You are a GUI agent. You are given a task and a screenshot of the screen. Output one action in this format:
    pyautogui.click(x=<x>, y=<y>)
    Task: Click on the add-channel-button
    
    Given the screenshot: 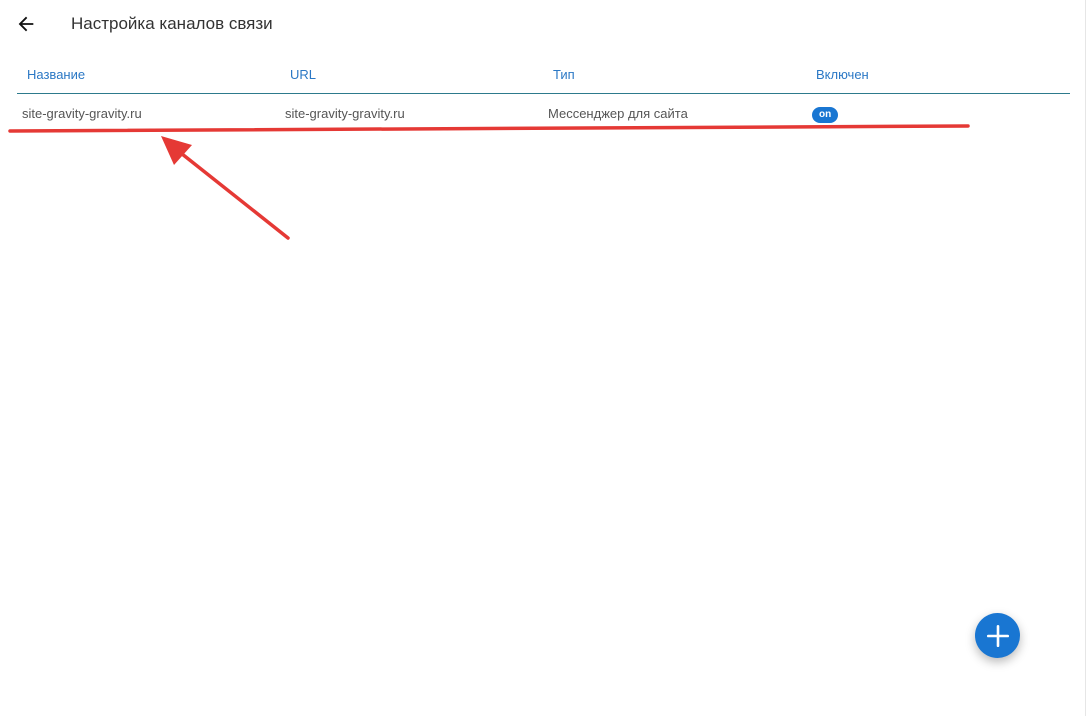 What is the action you would take?
    pyautogui.click(x=997, y=635)
    